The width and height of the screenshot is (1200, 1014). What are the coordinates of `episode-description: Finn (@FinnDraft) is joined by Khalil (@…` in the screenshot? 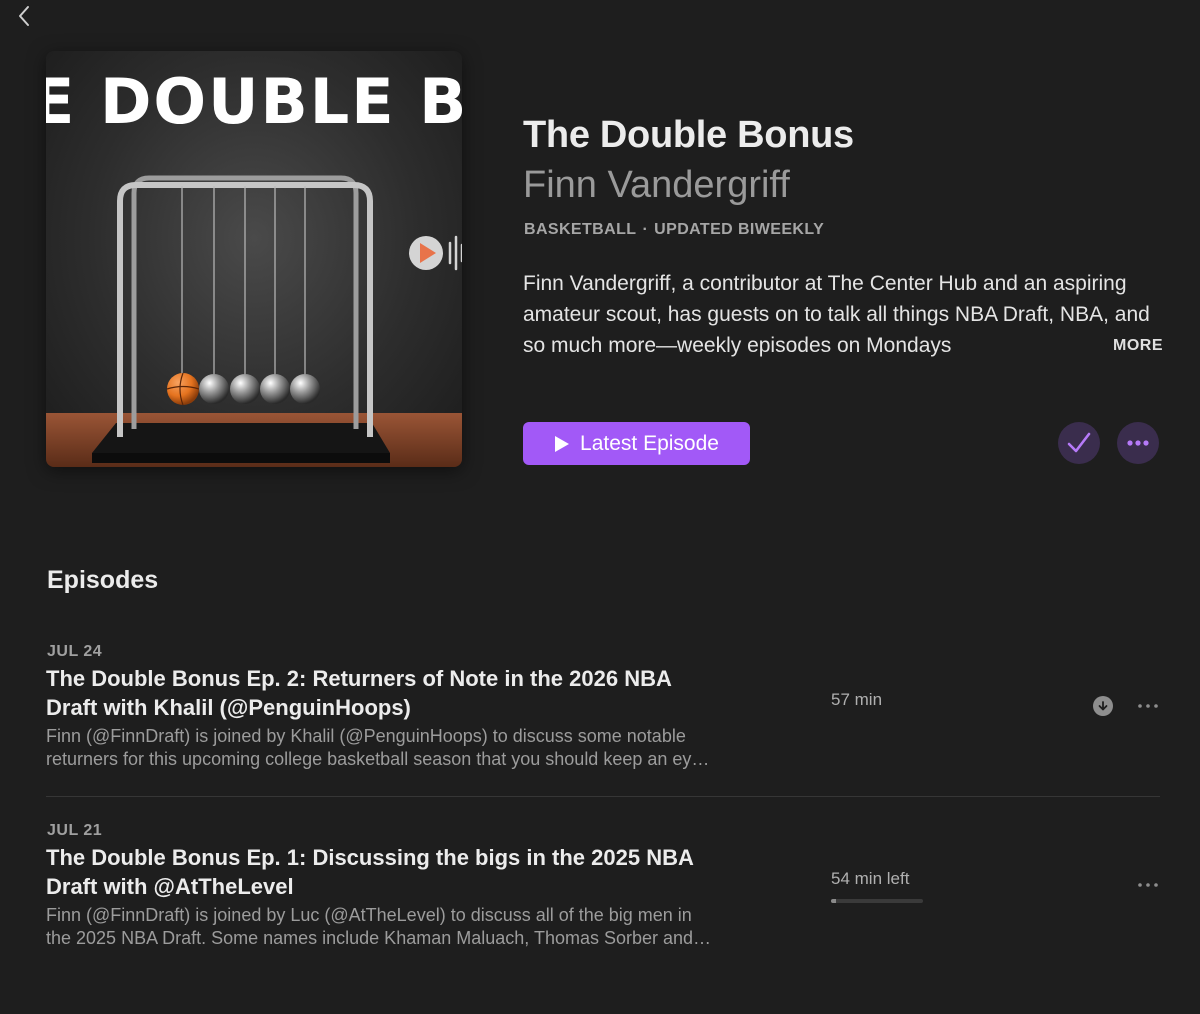 It's located at (374, 747).